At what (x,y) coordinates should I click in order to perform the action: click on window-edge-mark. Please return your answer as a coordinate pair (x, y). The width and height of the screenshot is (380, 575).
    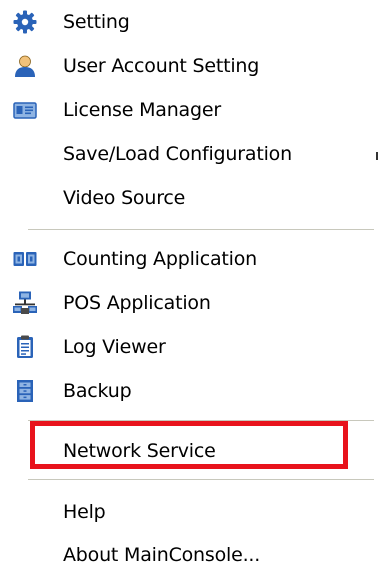
    Looking at the image, I should click on (377, 156).